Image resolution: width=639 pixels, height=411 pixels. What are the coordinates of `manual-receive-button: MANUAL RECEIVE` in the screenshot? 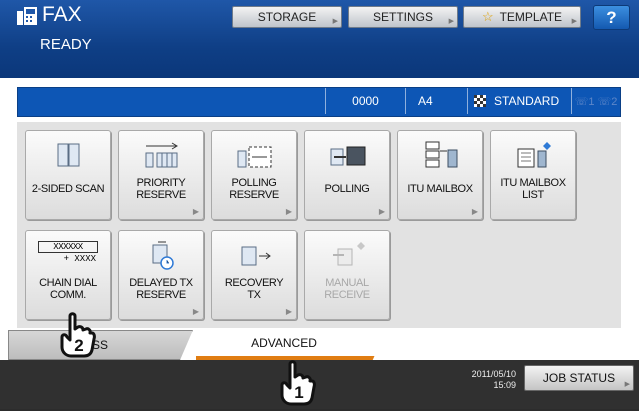 It's located at (347, 275).